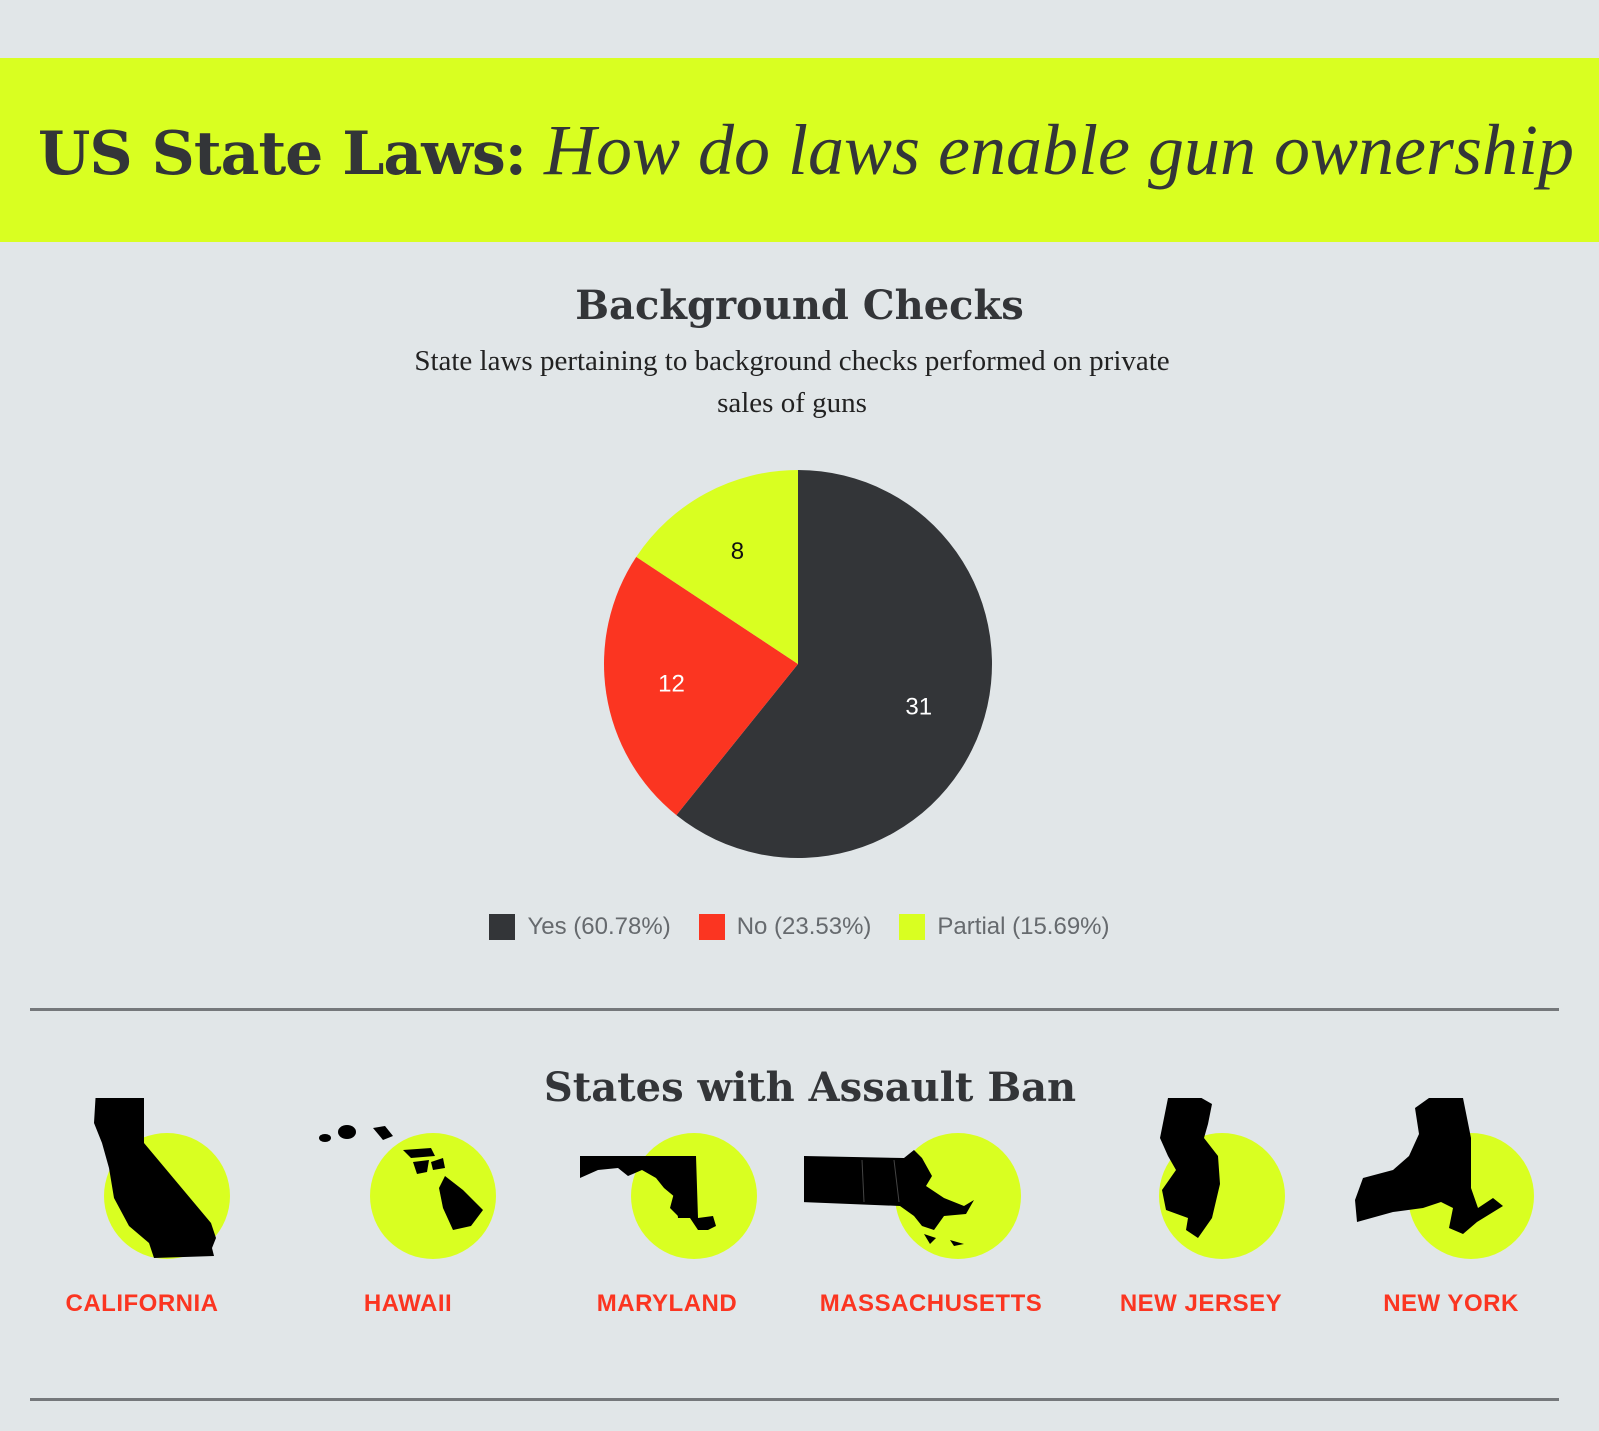 This screenshot has width=1599, height=1431. I want to click on legend-swatch-yes, so click(502, 927).